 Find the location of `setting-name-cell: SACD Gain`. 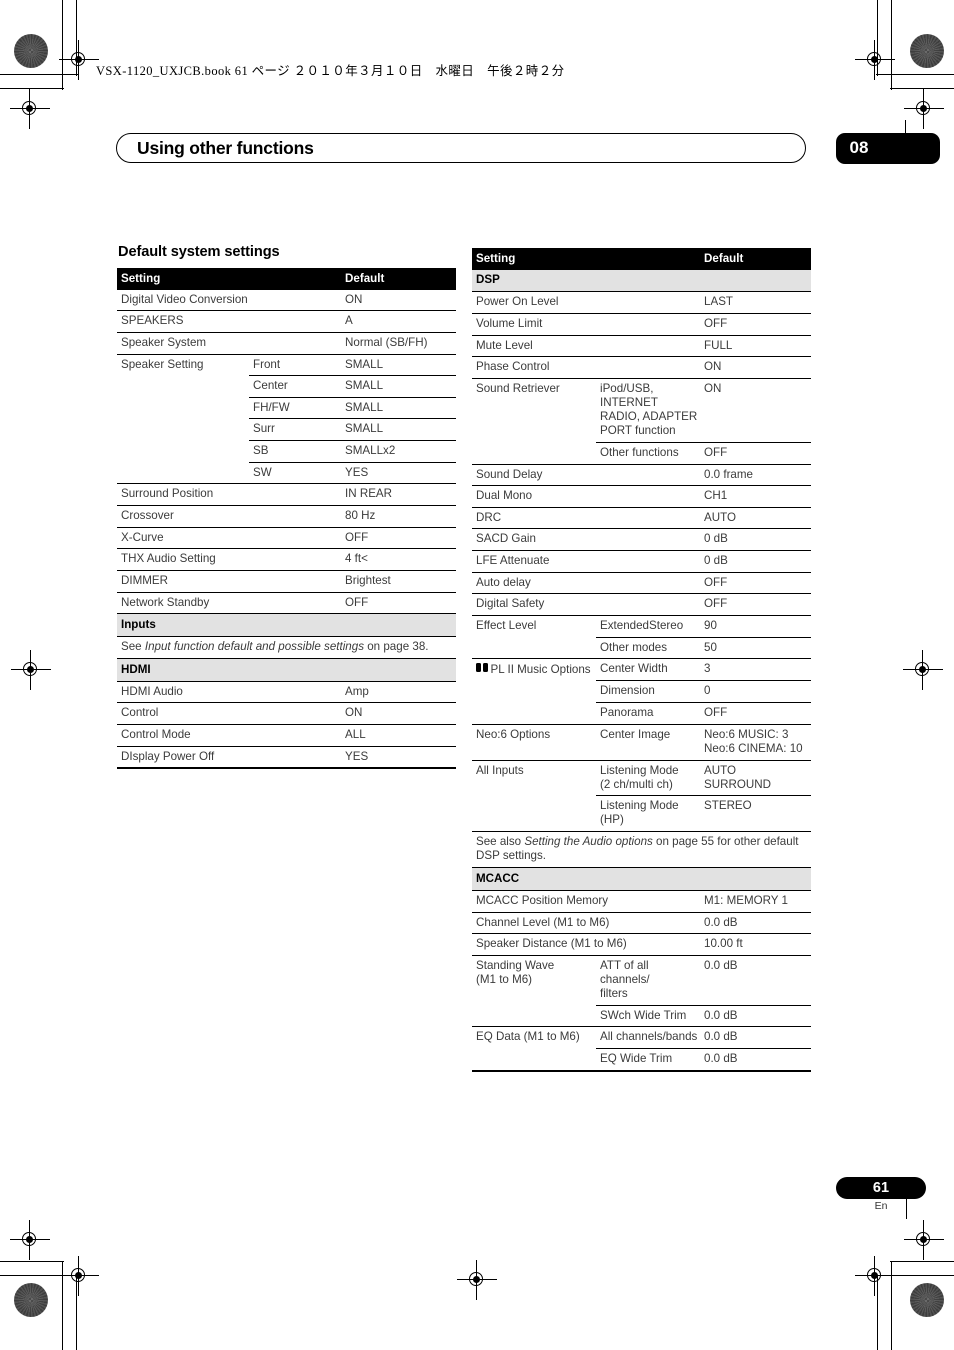

setting-name-cell: SACD Gain is located at coordinates (586, 540).